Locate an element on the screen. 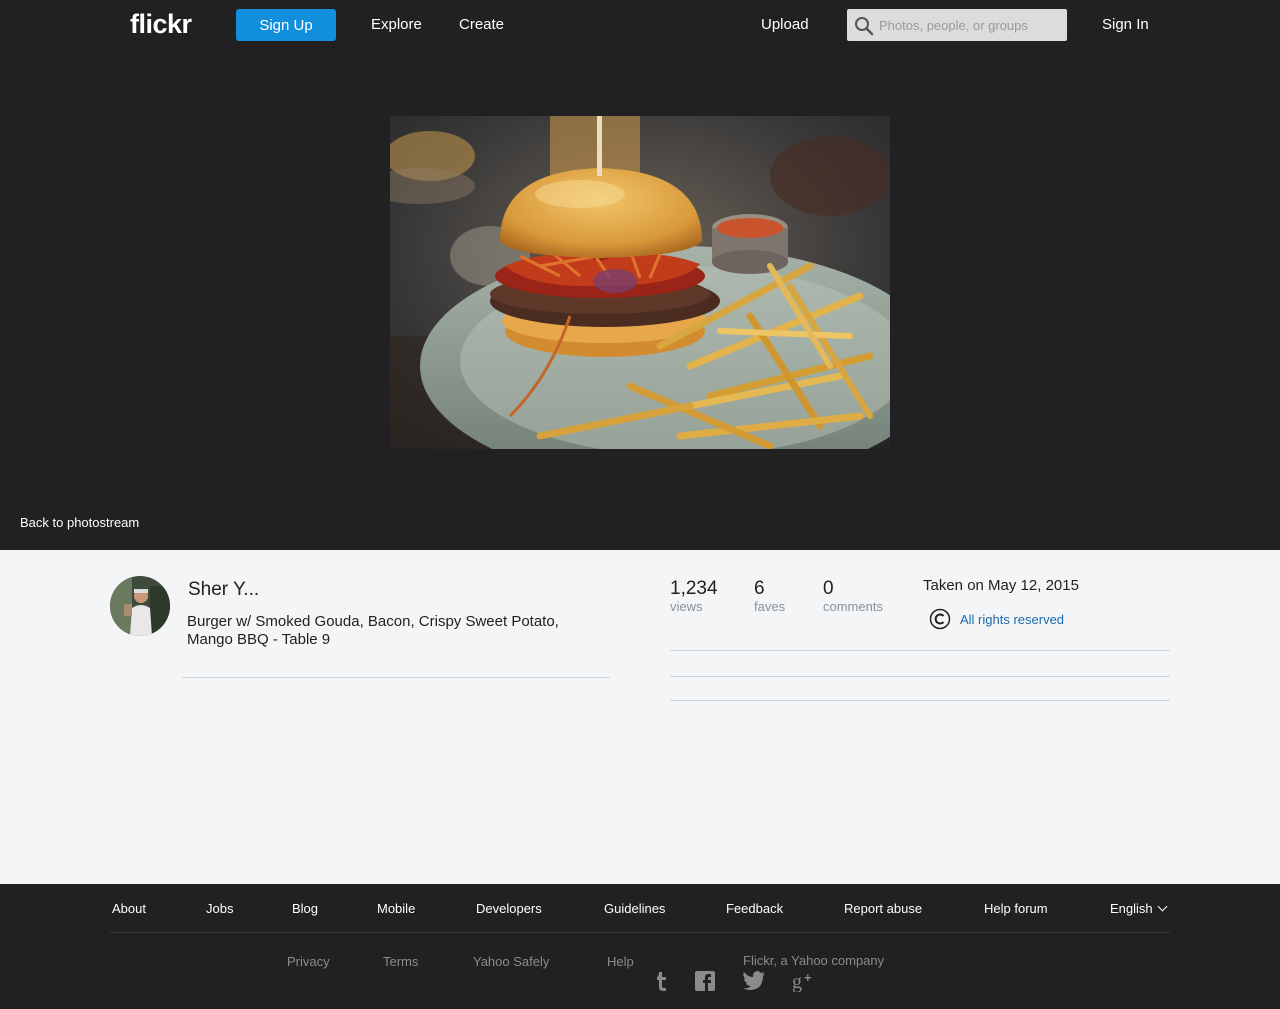 The image size is (1280, 1009). footer-link-help: Help is located at coordinates (620, 961).